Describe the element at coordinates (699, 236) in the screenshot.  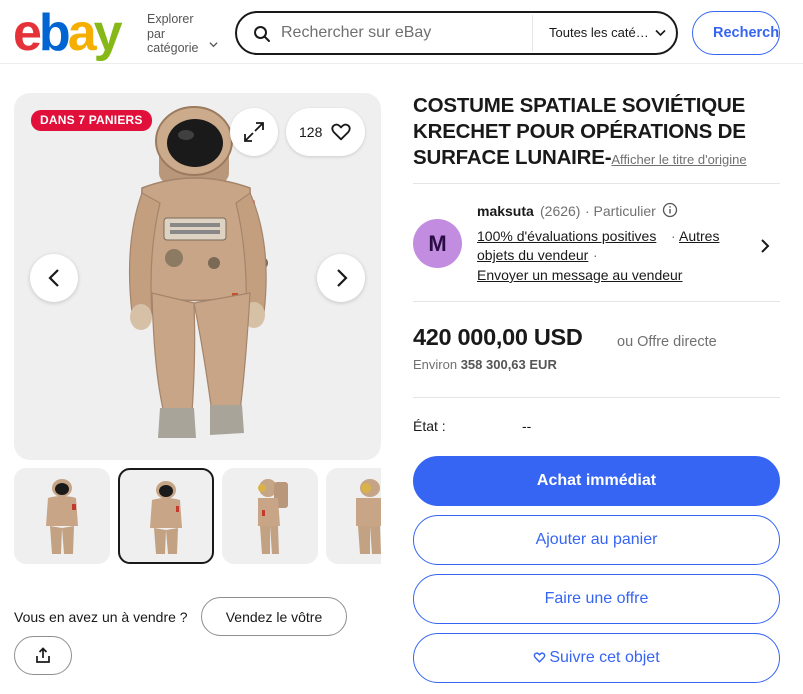
I see `other-items-link-line1: Autres` at that location.